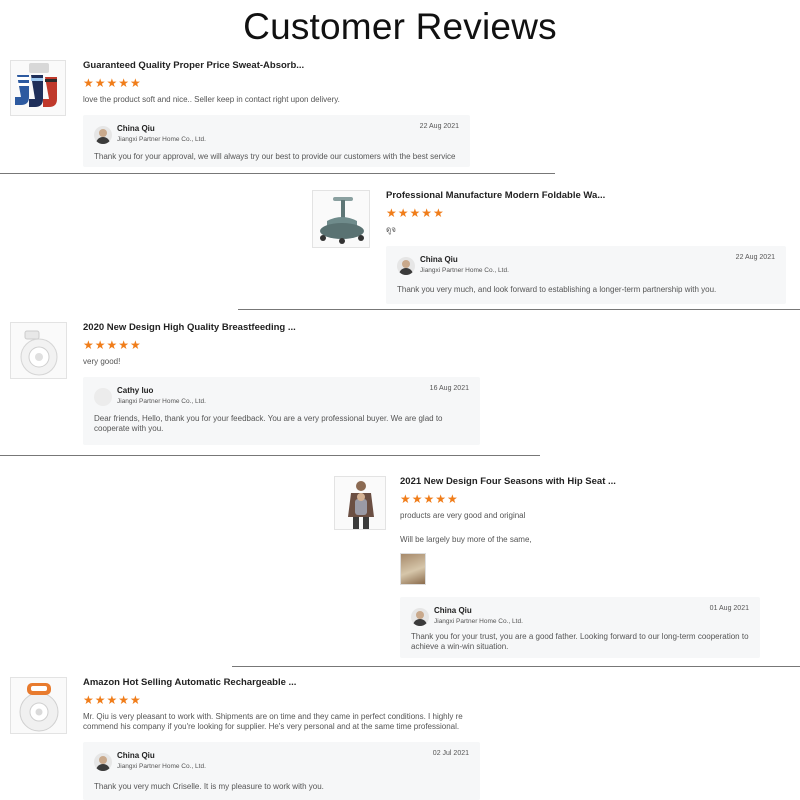  Describe the element at coordinates (463, 515) in the screenshot. I see `review-text: products are very good and original` at that location.